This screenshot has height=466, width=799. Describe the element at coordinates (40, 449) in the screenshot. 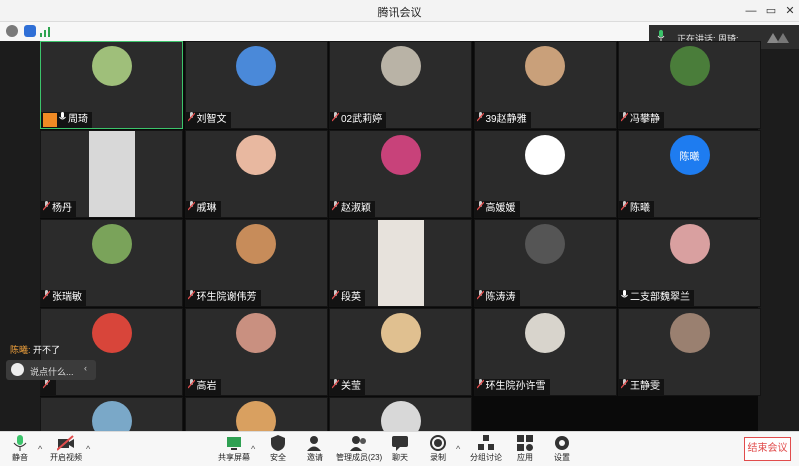

I see `mute-options-chevron-icon: ^` at that location.